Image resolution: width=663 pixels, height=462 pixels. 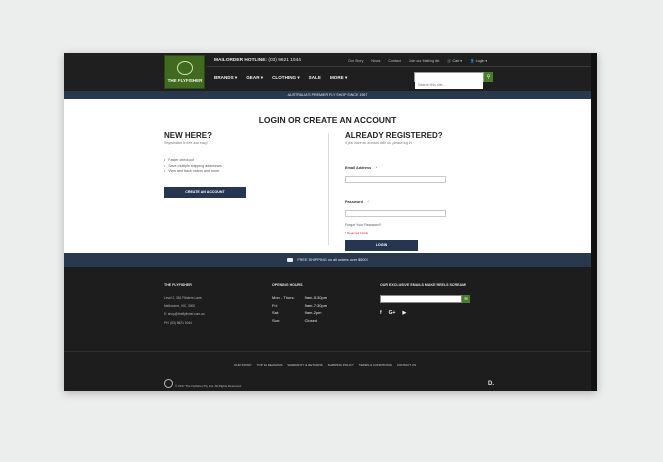 What do you see at coordinates (358, 168) in the screenshot?
I see `email-label: Email Address` at bounding box center [358, 168].